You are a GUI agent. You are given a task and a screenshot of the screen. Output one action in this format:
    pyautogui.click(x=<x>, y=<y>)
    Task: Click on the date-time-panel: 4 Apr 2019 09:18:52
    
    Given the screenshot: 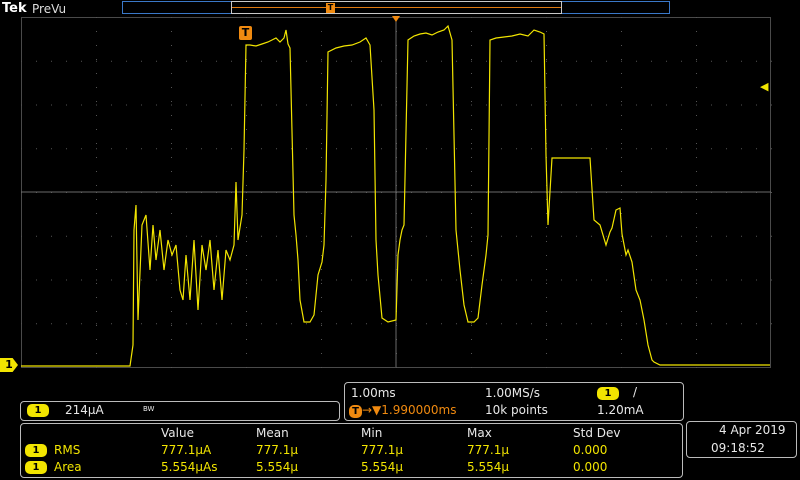 What is the action you would take?
    pyautogui.click(x=741, y=439)
    